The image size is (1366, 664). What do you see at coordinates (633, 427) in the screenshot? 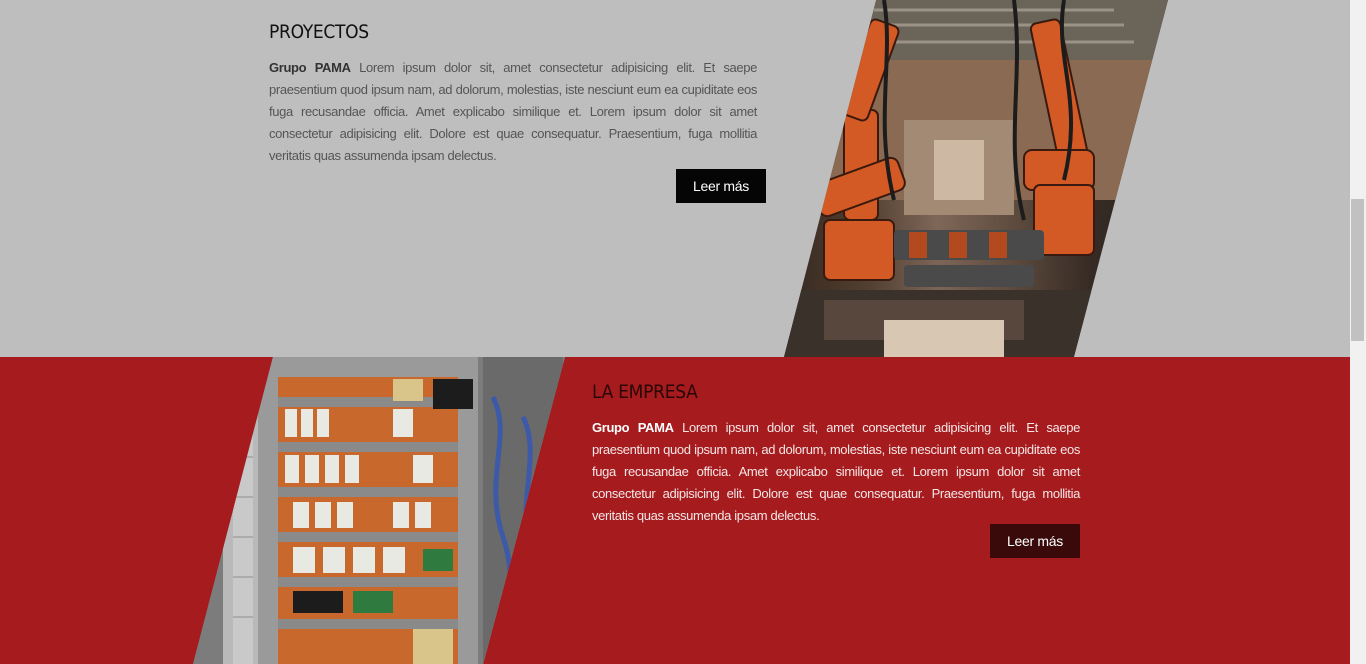
I see `empresa-brand: Grupo PAMA` at bounding box center [633, 427].